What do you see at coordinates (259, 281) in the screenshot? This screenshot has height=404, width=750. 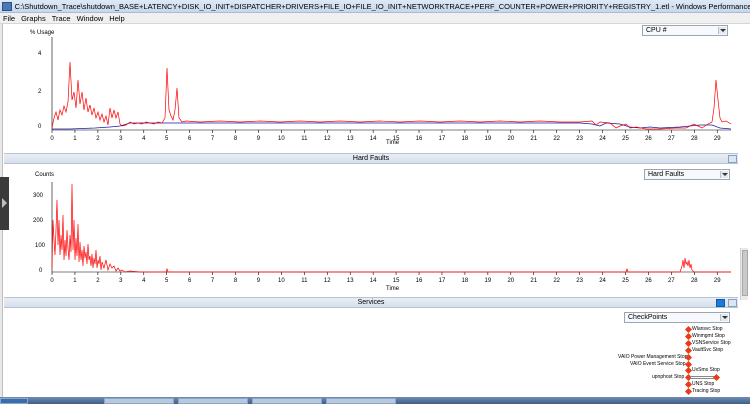 I see `hard-faults-xtick-label: 9` at bounding box center [259, 281].